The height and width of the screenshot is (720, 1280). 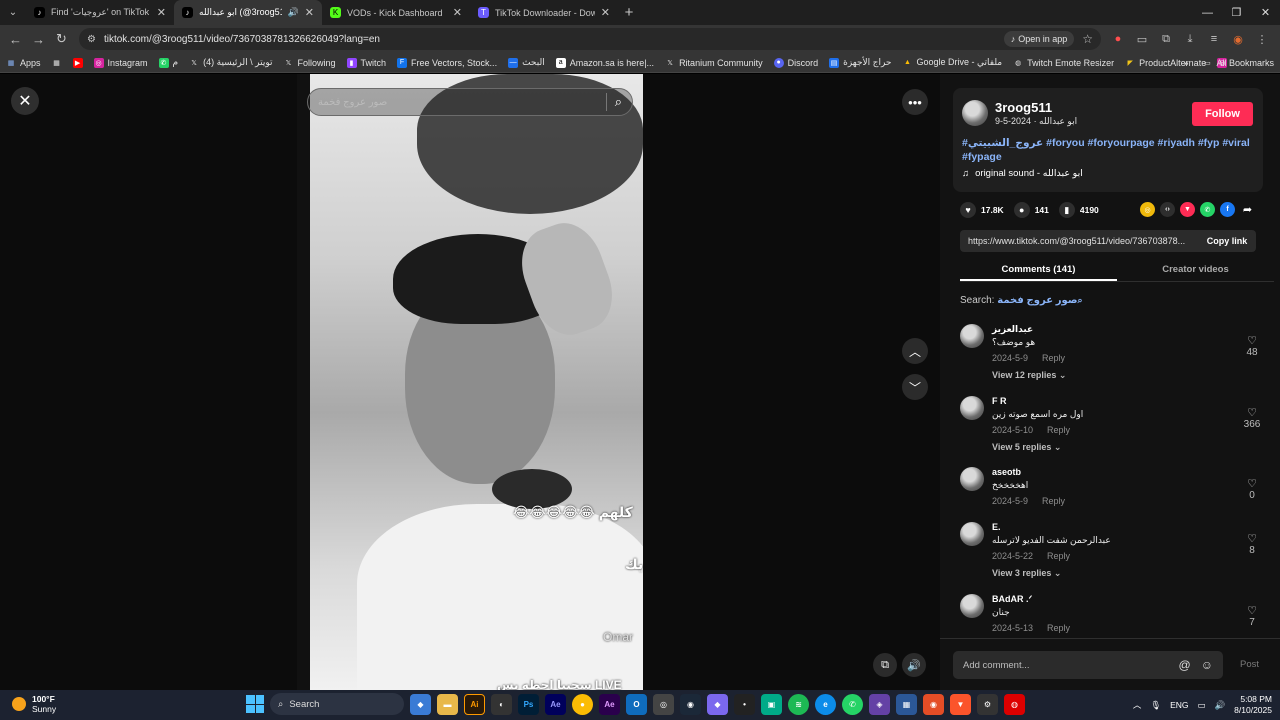 What do you see at coordinates (1137, 705) in the screenshot?
I see `chevron-up-icon: ︿` at bounding box center [1137, 705].